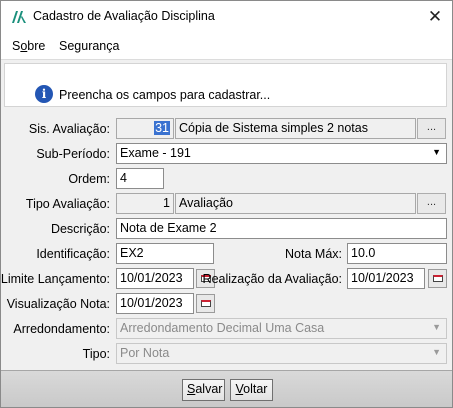  I want to click on back-button: Voltar, so click(251, 390).